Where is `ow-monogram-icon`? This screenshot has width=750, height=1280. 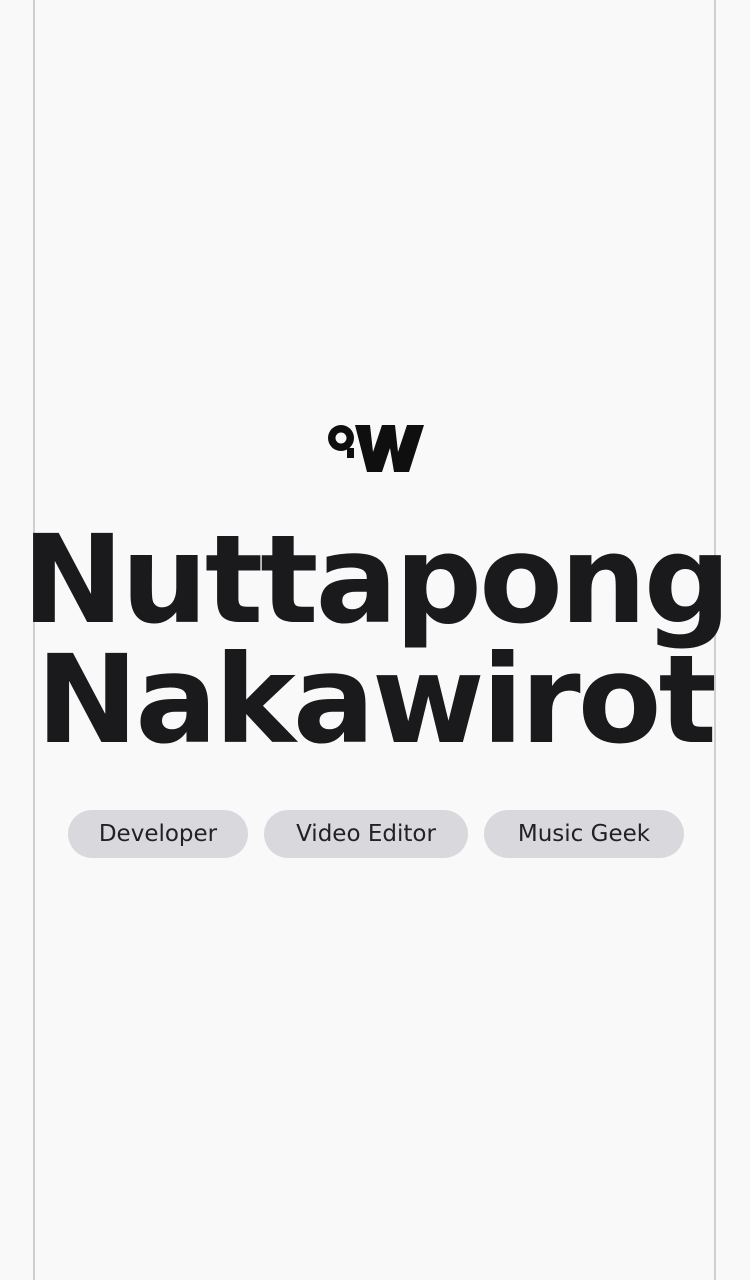 ow-monogram-icon is located at coordinates (376, 448).